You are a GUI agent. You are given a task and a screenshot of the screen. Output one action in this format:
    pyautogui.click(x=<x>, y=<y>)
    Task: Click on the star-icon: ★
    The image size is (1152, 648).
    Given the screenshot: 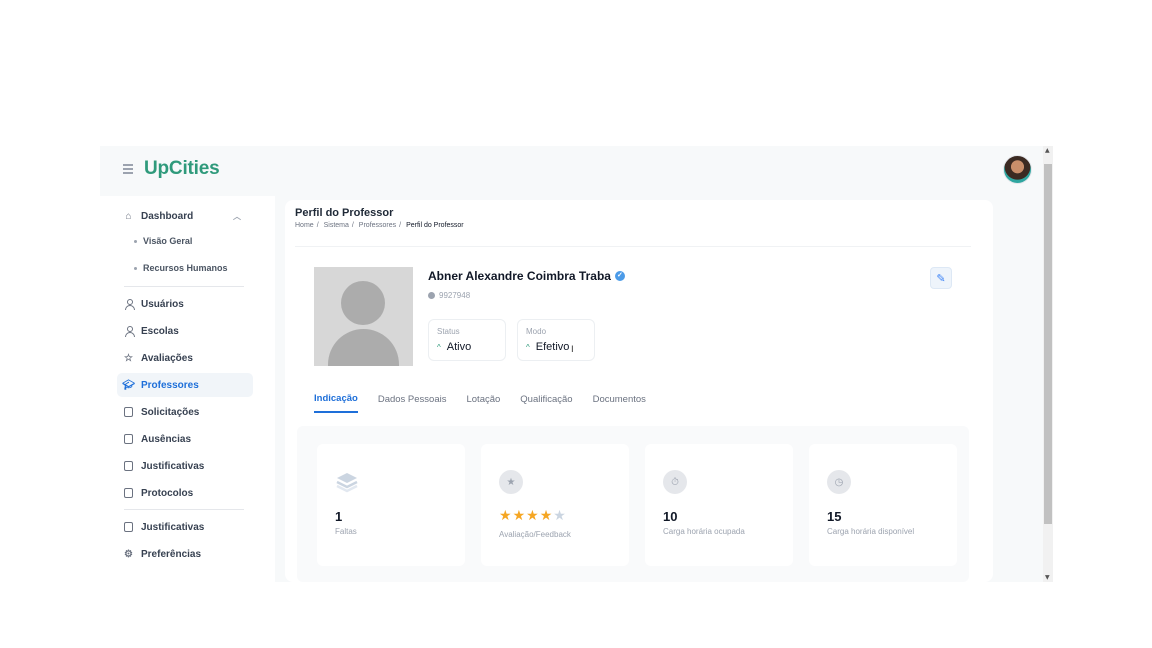 What is the action you would take?
    pyautogui.click(x=511, y=482)
    